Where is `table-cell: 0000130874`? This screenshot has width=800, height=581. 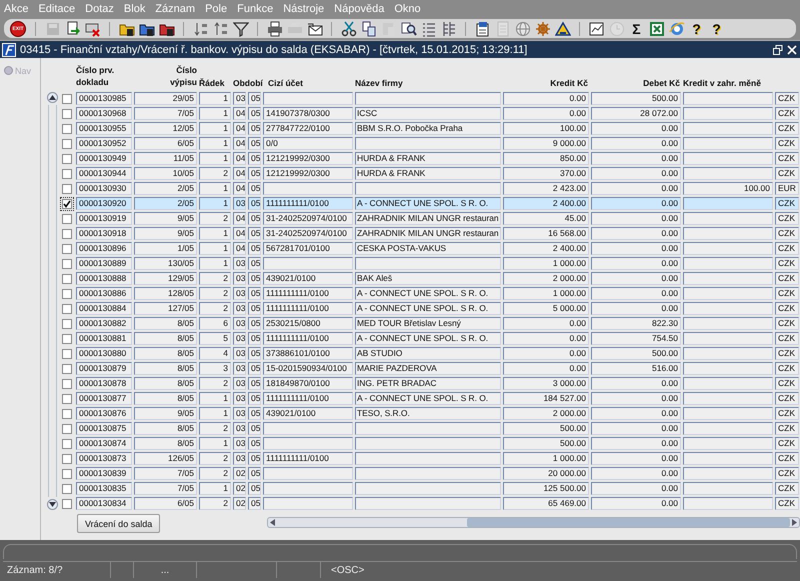 table-cell: 0000130874 is located at coordinates (104, 443).